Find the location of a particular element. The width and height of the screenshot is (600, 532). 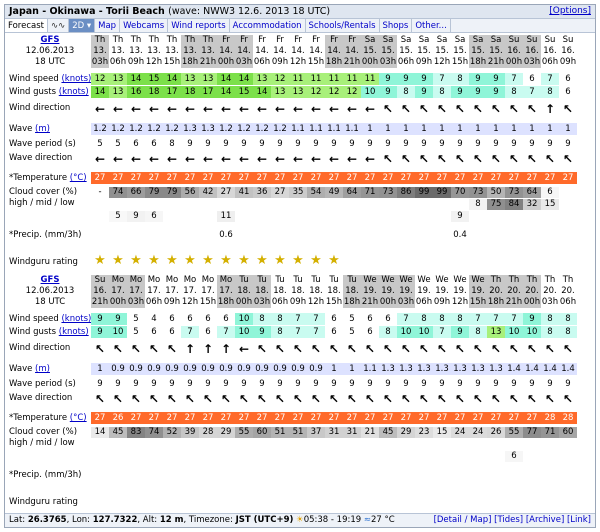

cloud-cell: 6 is located at coordinates (514, 456).